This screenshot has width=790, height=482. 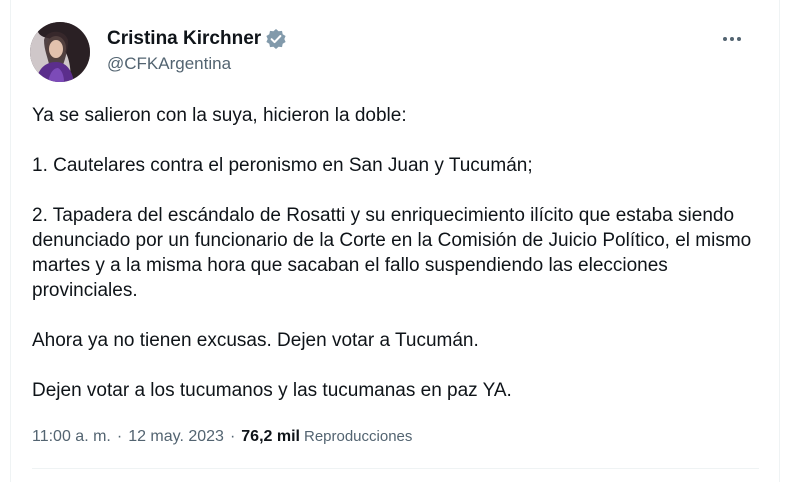 What do you see at coordinates (270, 436) in the screenshot?
I see `views-count: 76,2 mil` at bounding box center [270, 436].